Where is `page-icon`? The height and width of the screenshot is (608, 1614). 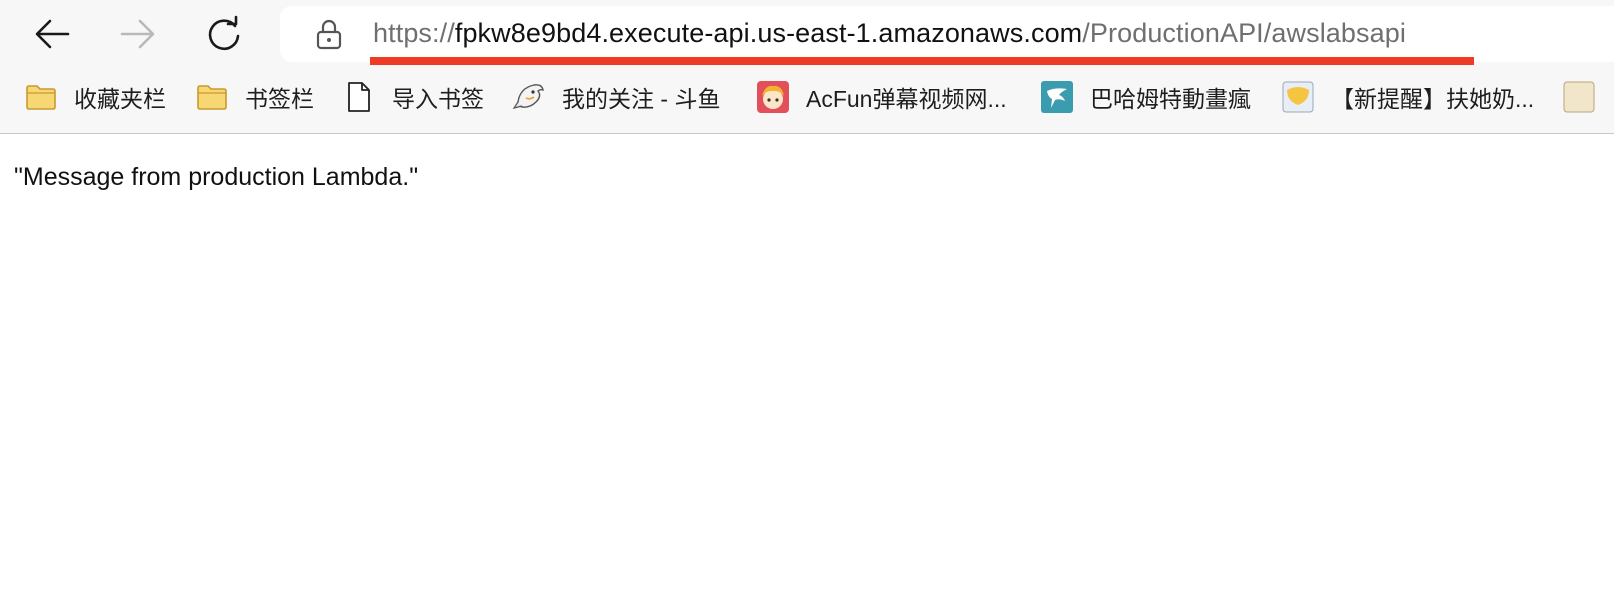
page-icon is located at coordinates (359, 97).